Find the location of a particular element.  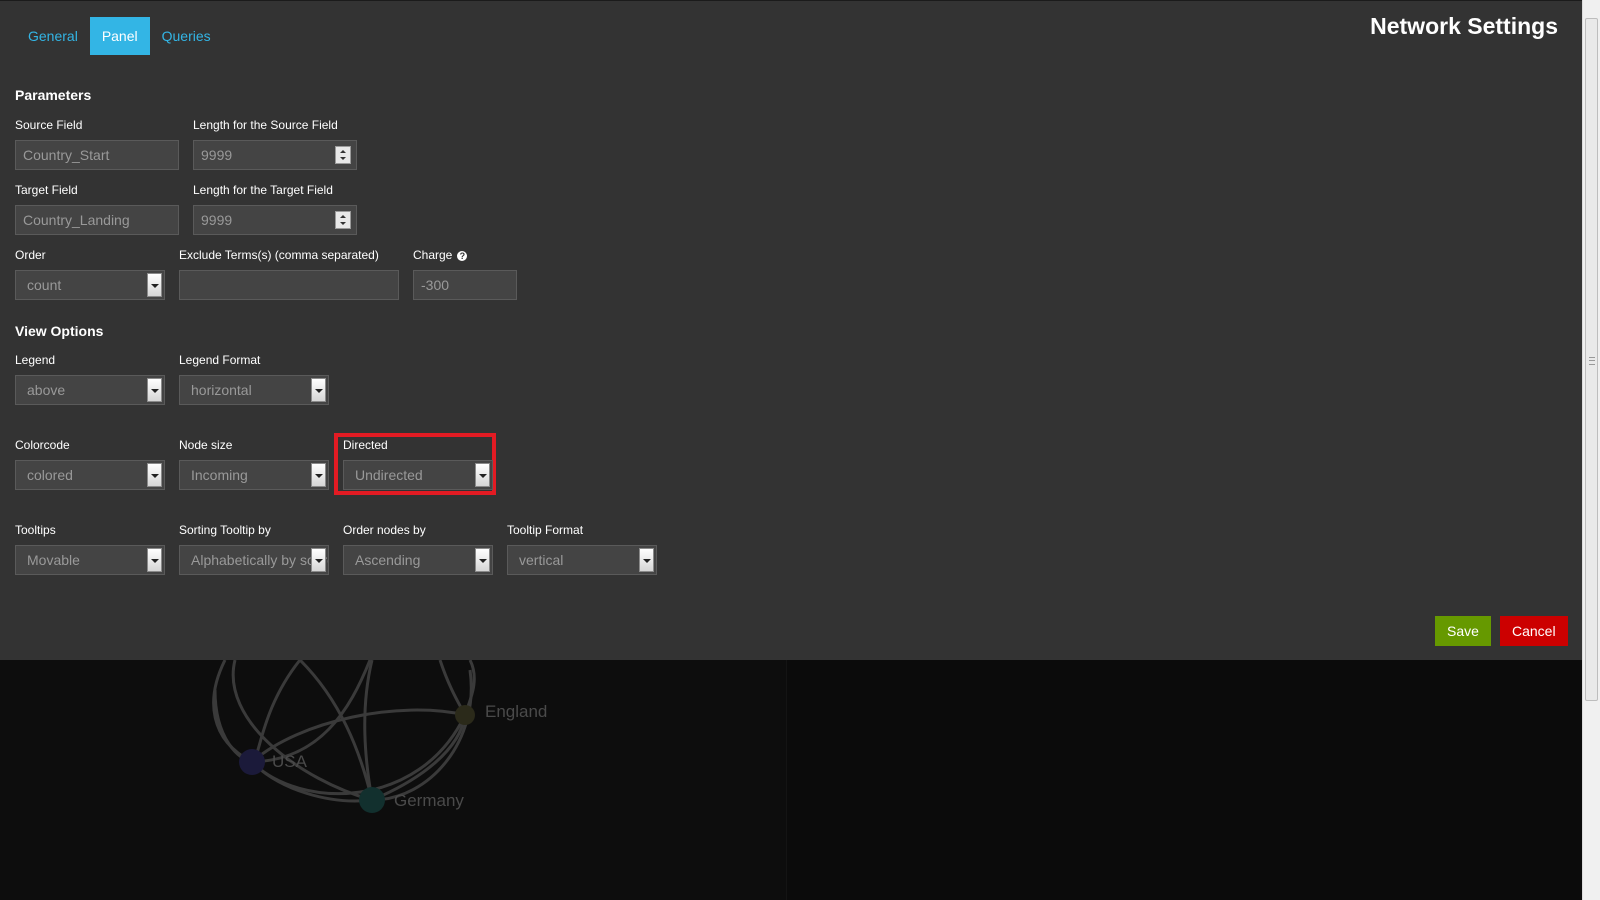

source-field-label: Source Field is located at coordinates (49, 125).